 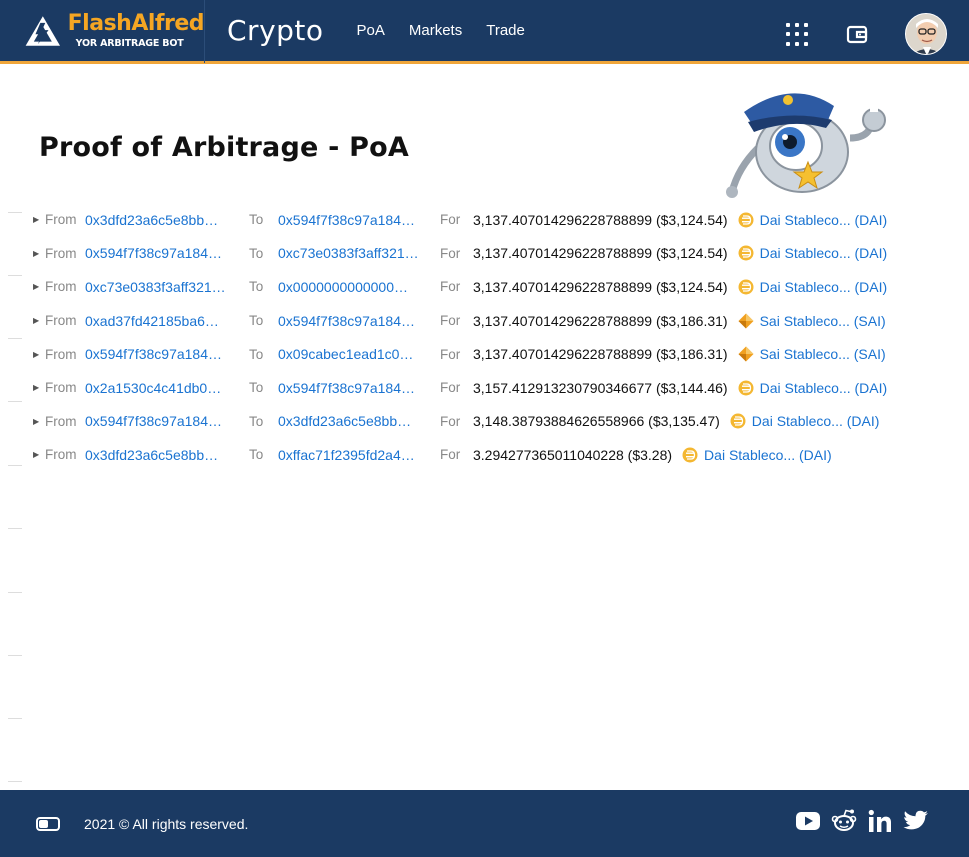 I want to click on nav-markets: Markets, so click(x=435, y=30).